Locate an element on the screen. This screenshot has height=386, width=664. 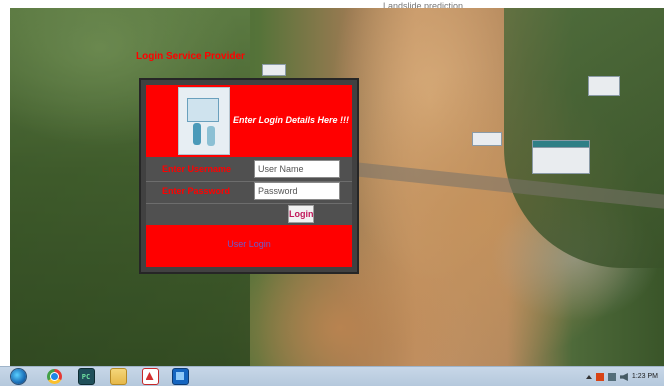
password-row: Enter Password is located at coordinates (249, 192).